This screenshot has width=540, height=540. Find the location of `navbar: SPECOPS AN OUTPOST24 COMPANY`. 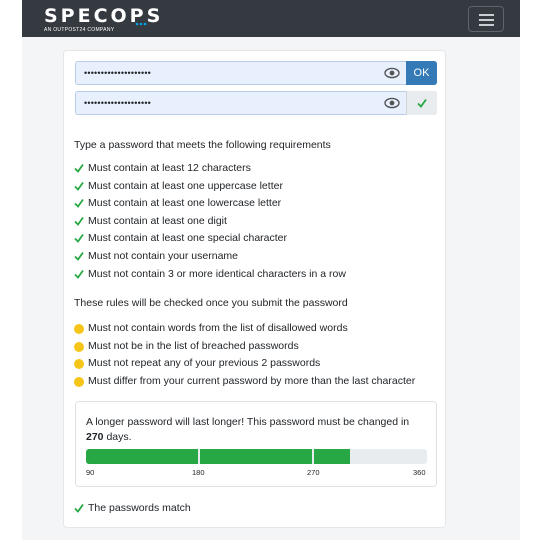

navbar: SPECOPS AN OUTPOST24 COMPANY is located at coordinates (271, 18).